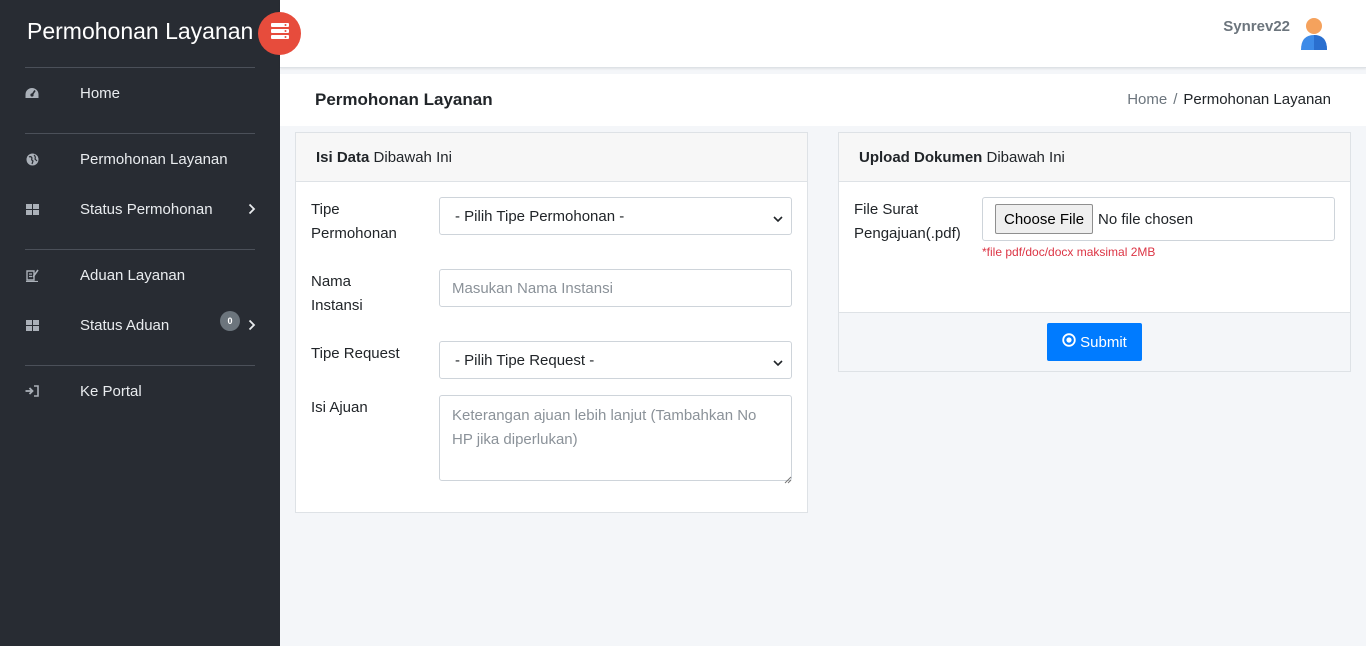 This screenshot has height=646, width=1366. I want to click on sidebar-toggle-button, so click(279, 33).